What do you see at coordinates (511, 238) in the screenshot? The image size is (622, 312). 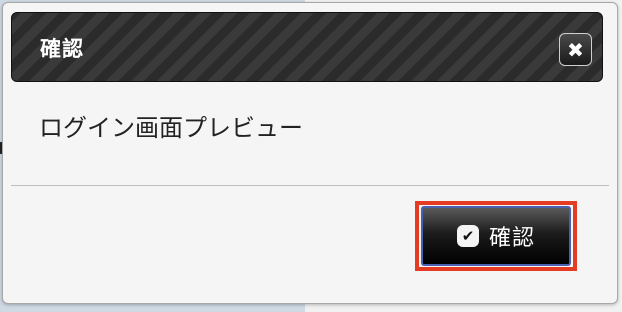 I see `confirm-button-label: 確認` at bounding box center [511, 238].